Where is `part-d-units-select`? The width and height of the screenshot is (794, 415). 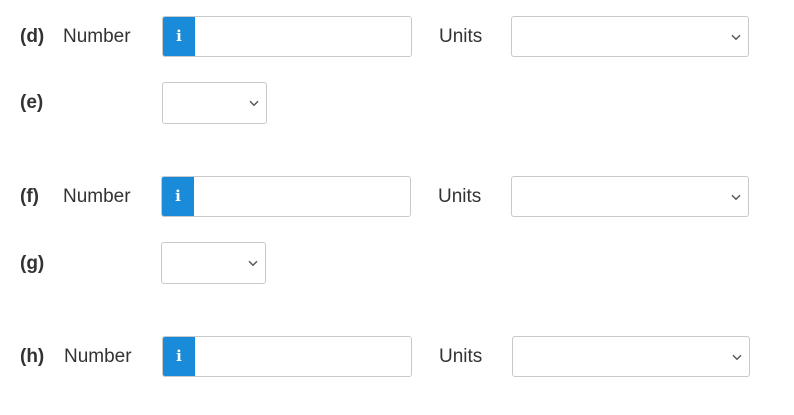
part-d-units-select is located at coordinates (630, 36).